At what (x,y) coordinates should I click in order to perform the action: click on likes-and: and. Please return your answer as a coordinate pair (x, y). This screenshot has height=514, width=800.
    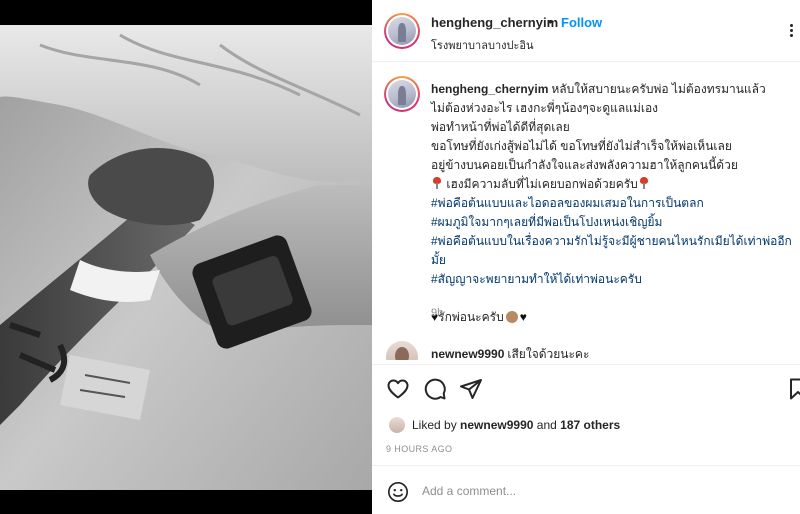
    Looking at the image, I should click on (546, 425).